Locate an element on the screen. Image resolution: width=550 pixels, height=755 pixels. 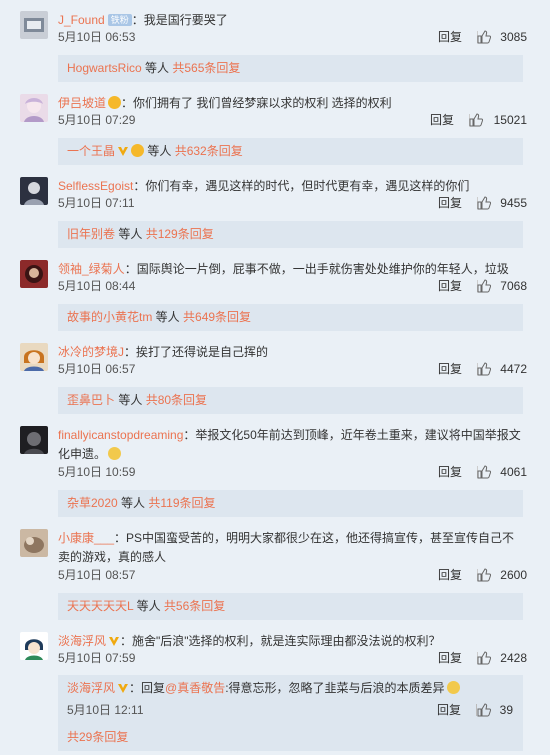
like-button: 39 is located at coordinates (495, 710).